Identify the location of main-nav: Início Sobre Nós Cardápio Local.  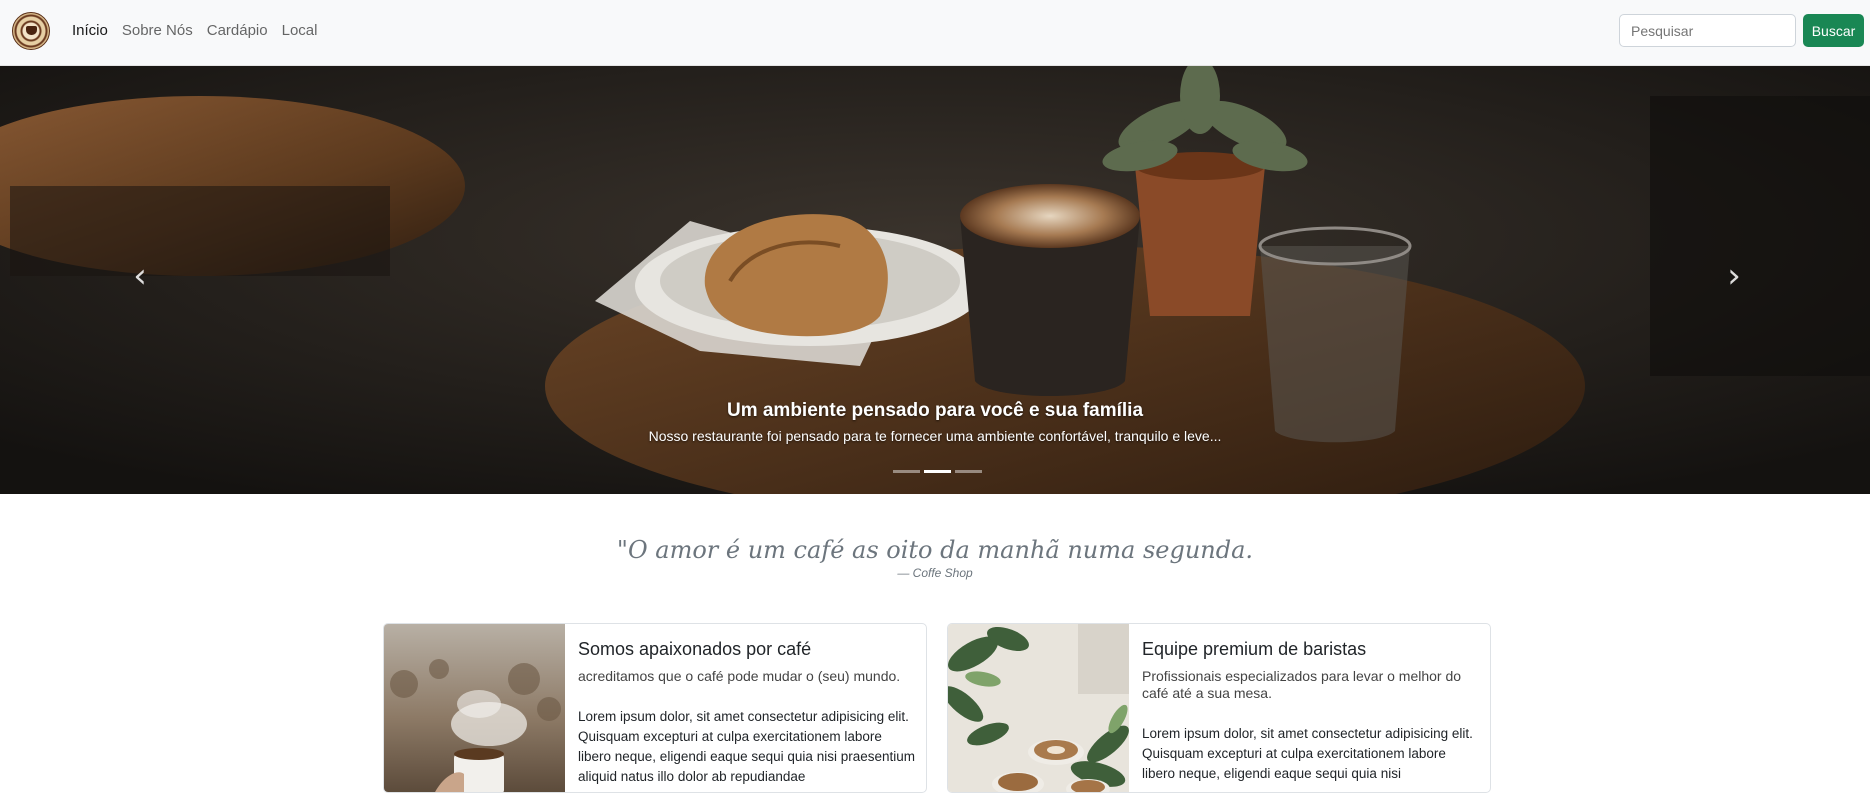
(201, 31).